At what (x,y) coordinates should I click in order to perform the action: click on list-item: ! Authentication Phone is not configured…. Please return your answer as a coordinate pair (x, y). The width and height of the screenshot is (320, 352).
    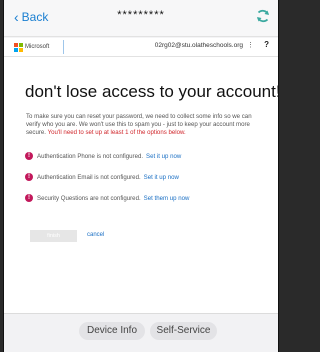
    Looking at the image, I should click on (103, 156).